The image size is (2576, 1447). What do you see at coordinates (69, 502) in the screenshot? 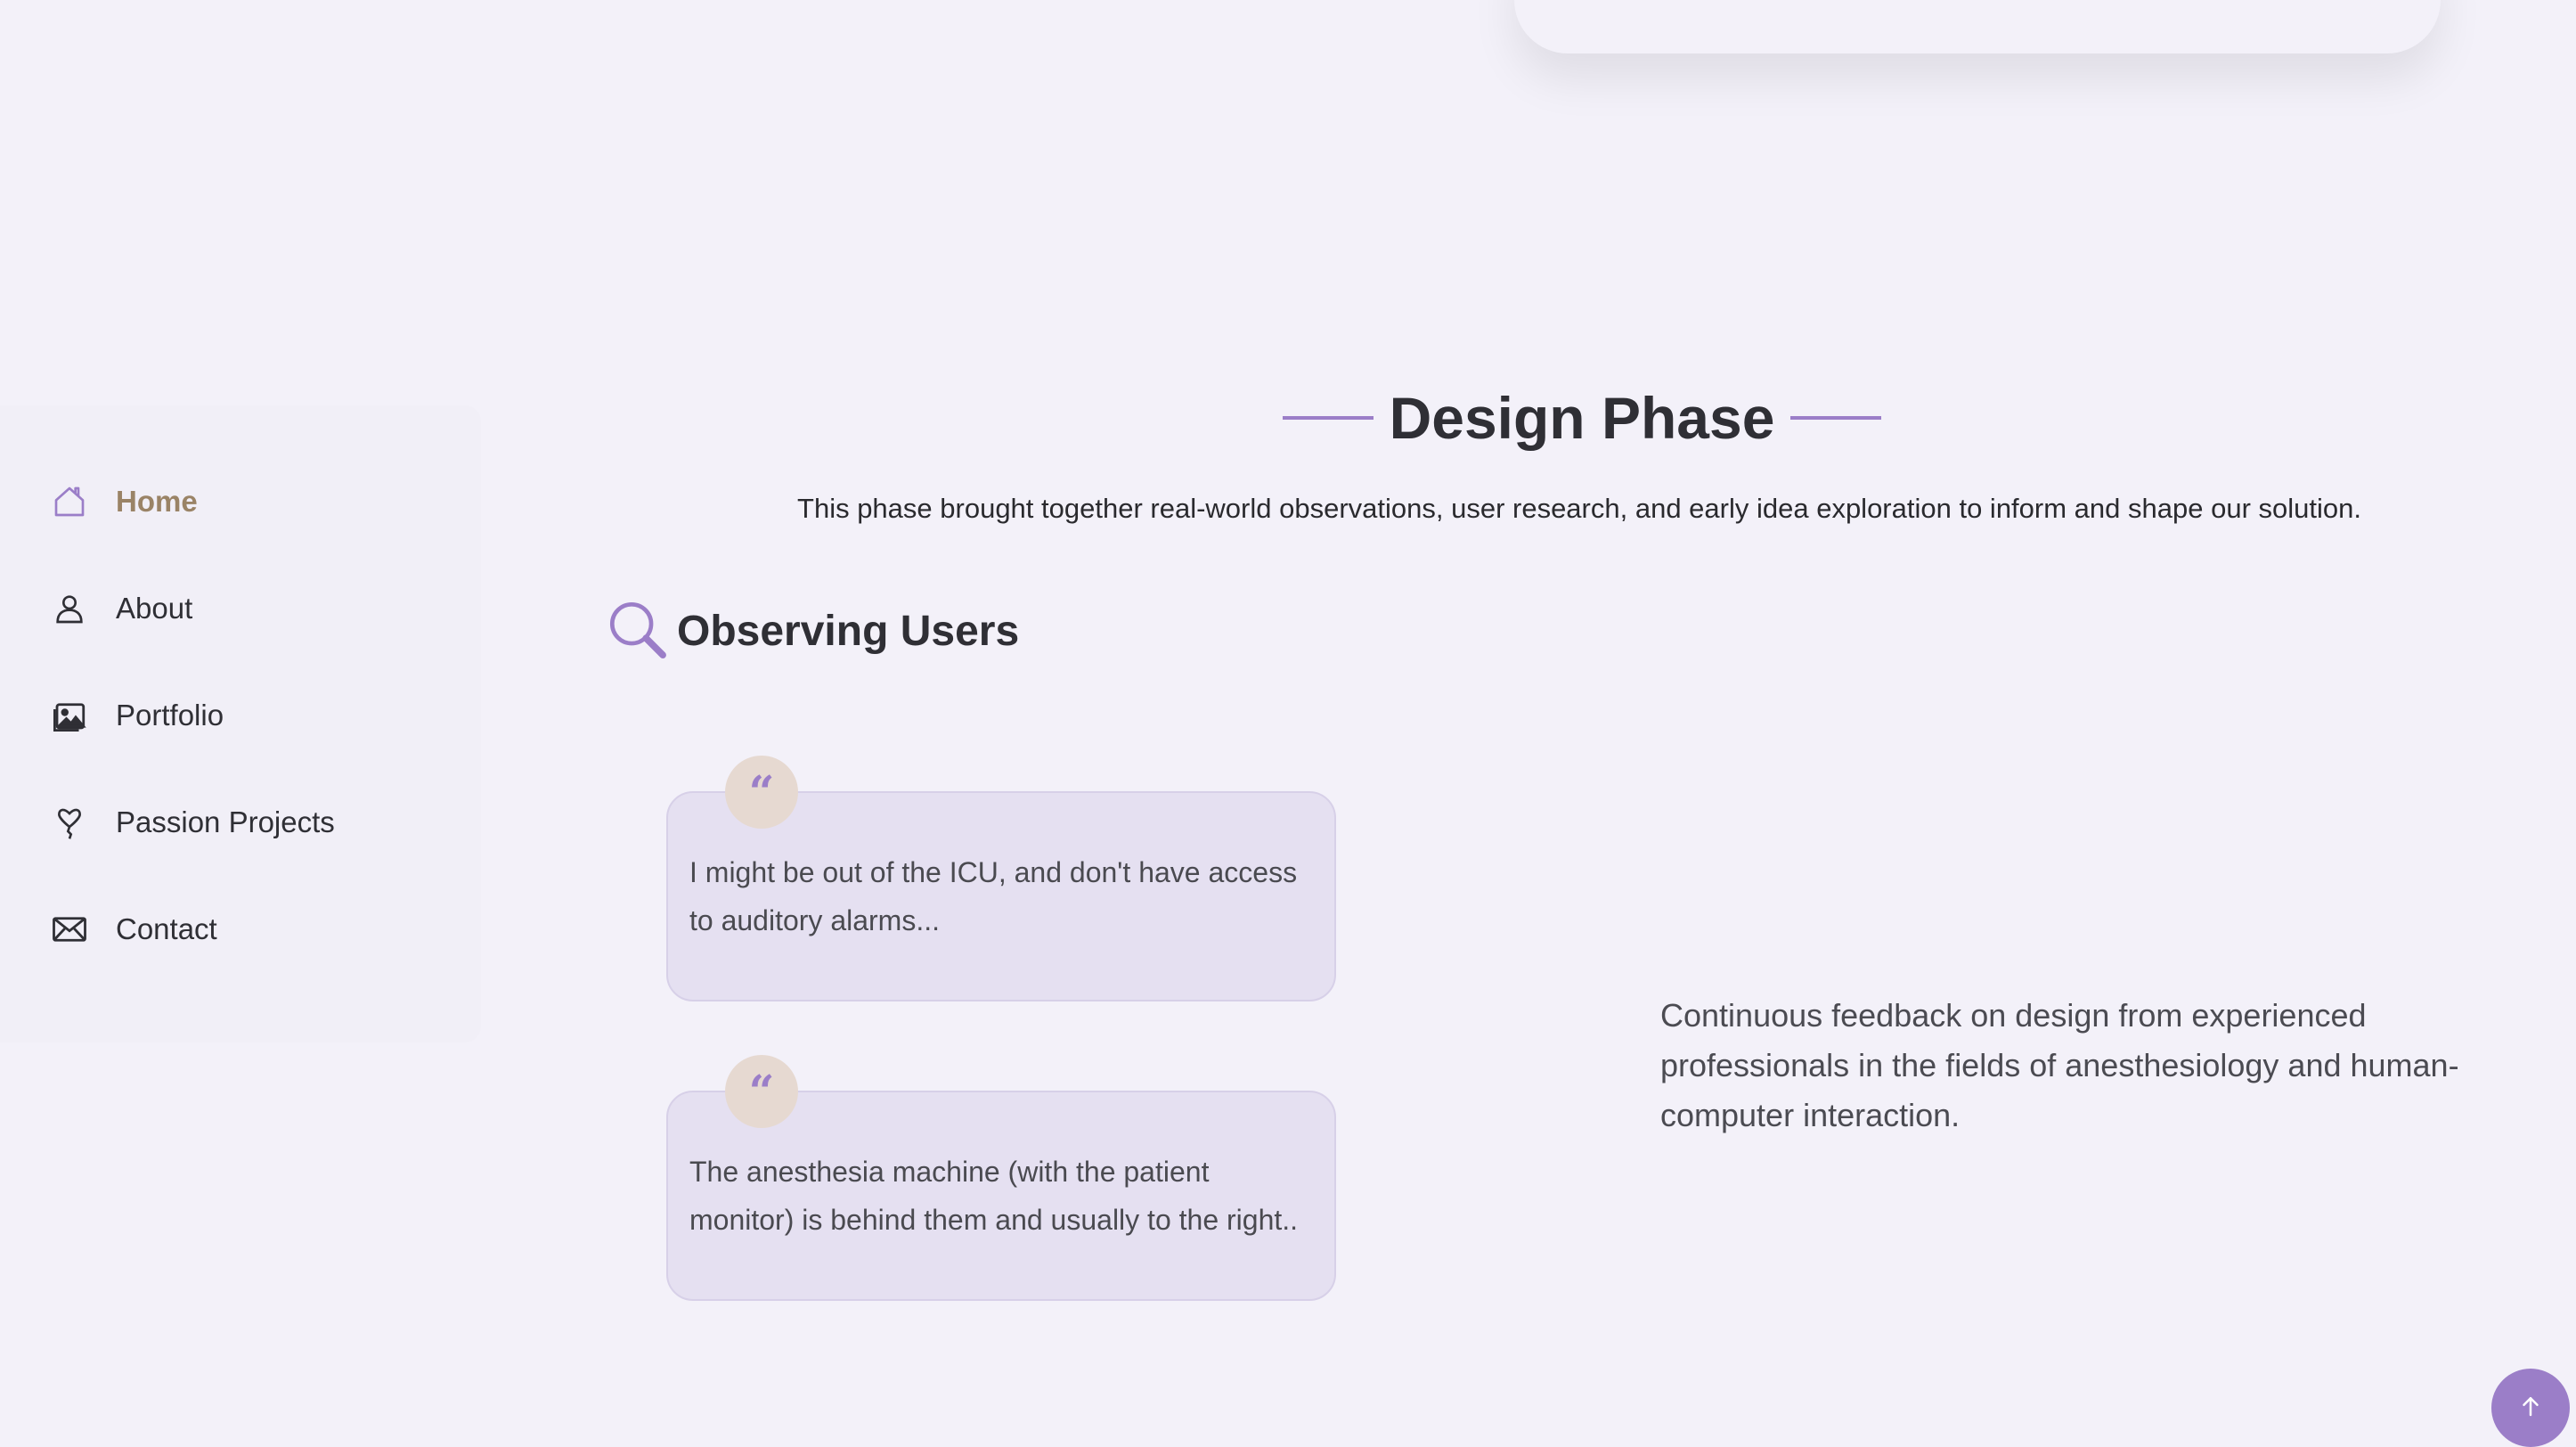
I see `home-icon` at bounding box center [69, 502].